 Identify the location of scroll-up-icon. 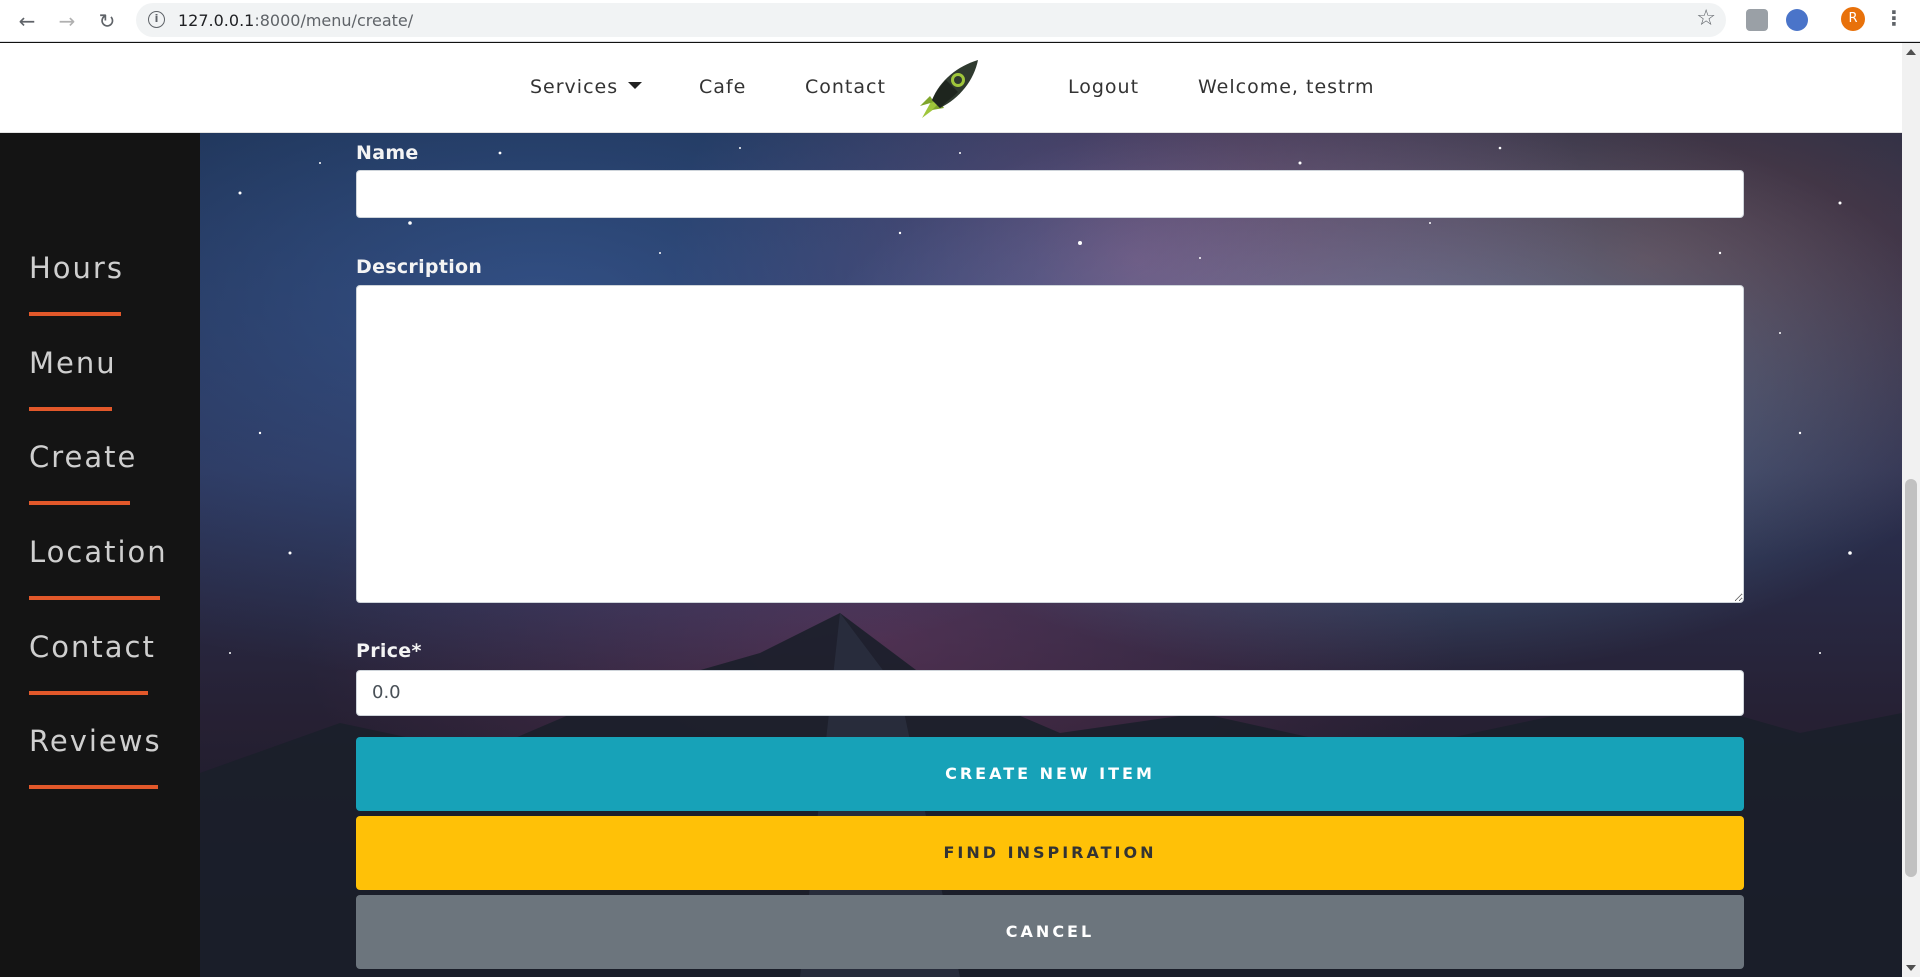
(1911, 52).